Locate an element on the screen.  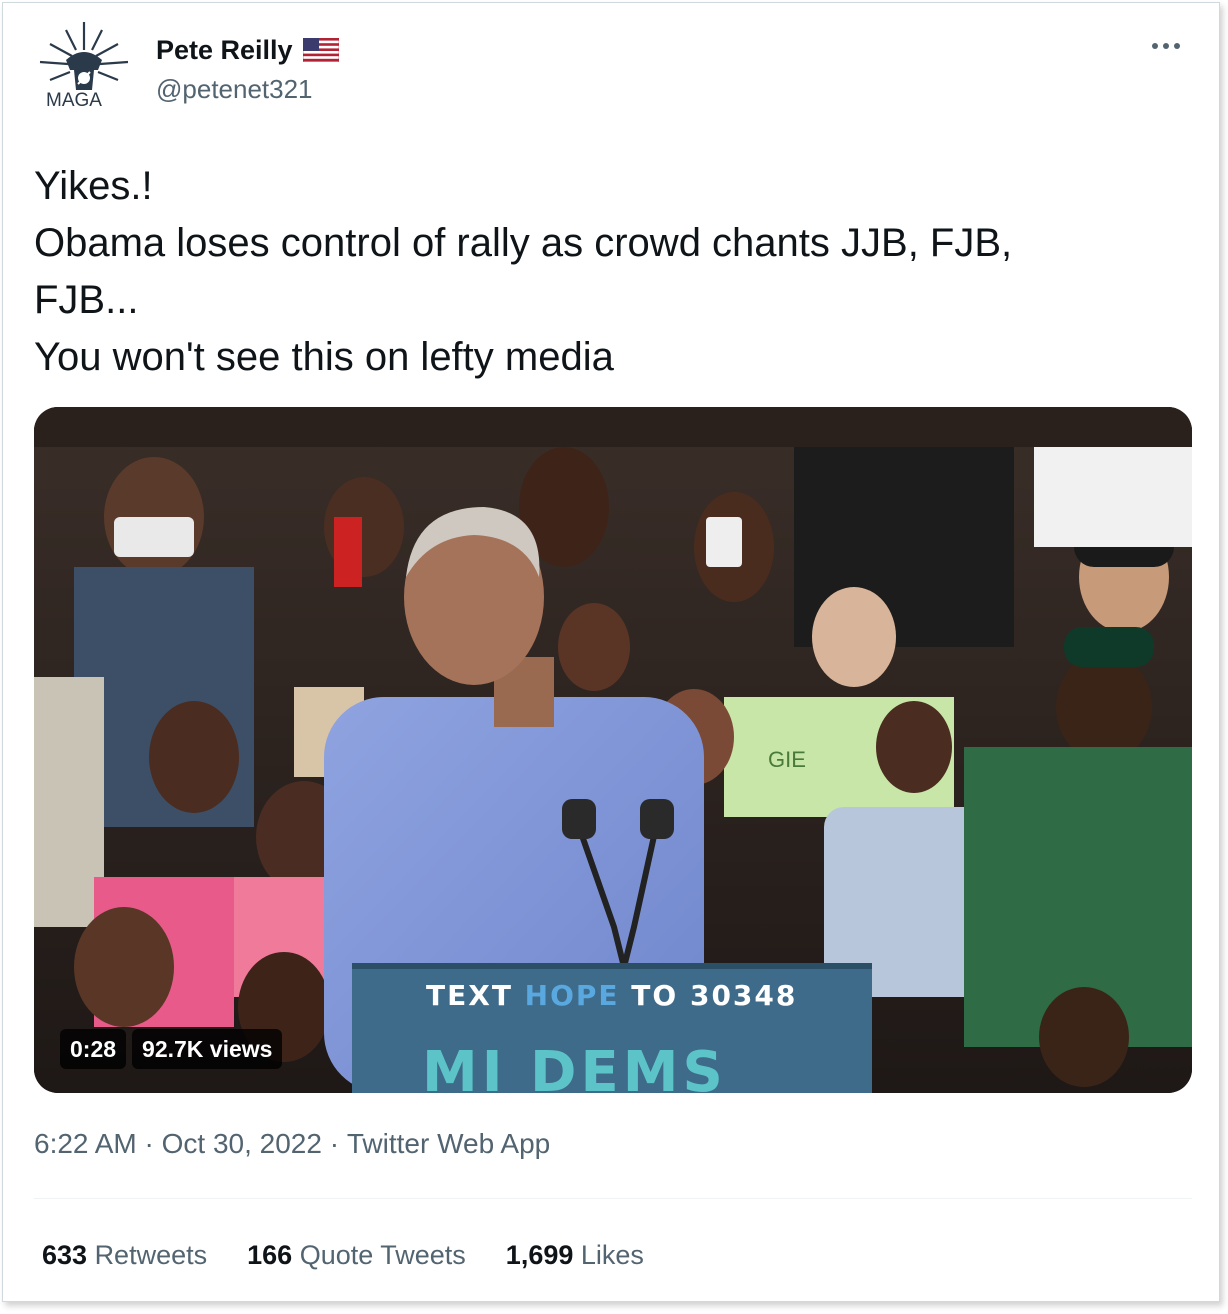
tweet-date: Oct 30, 2022 is located at coordinates (242, 1144).